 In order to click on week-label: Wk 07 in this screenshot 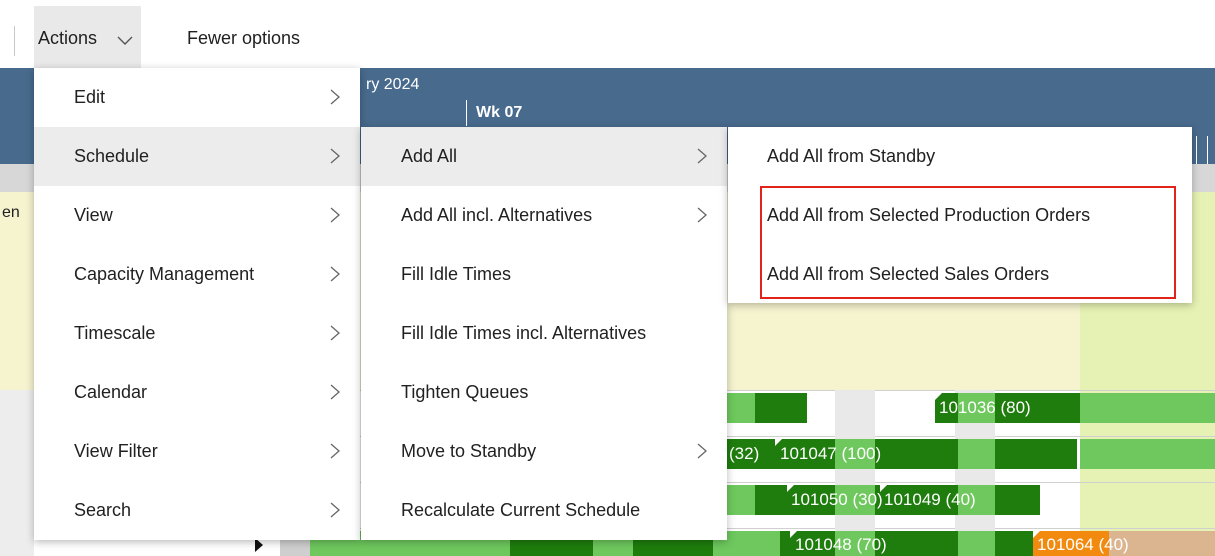, I will do `click(499, 112)`.